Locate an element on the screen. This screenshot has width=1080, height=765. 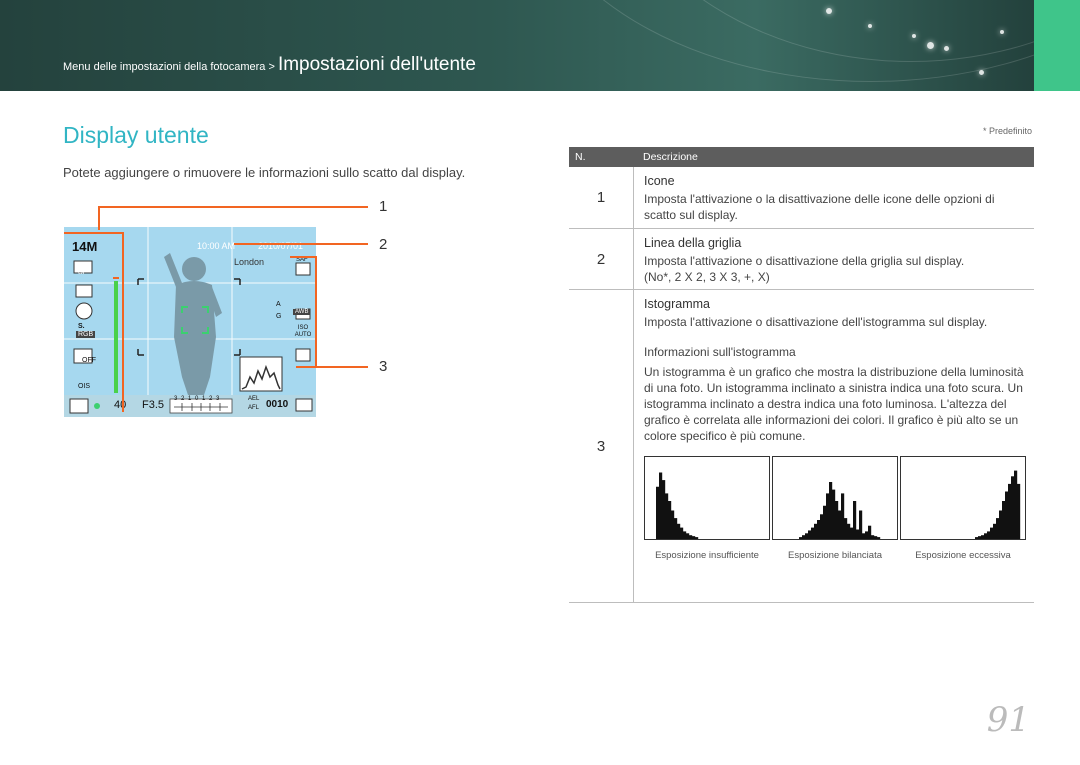
afl-label: AFL is located at coordinates (254, 408).